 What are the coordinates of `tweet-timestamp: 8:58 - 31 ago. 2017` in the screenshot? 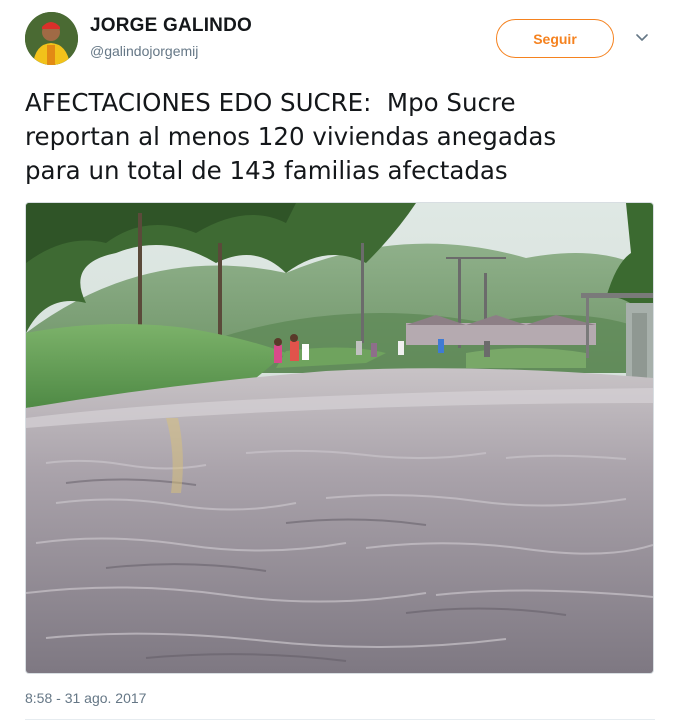 It's located at (85, 698).